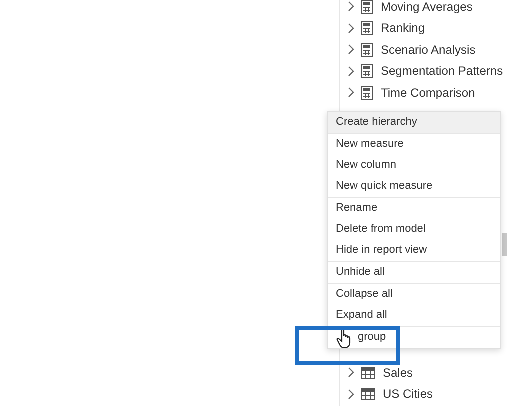 Image resolution: width=512 pixels, height=406 pixels. I want to click on tree-item-label: Scenario Analysis, so click(428, 49).